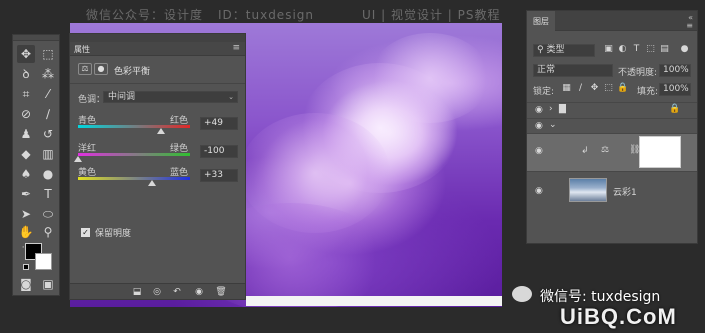 This screenshot has height=333, width=705. Describe the element at coordinates (612, 191) in the screenshot. I see `layer-cloud: ◉ 云彩1` at that location.